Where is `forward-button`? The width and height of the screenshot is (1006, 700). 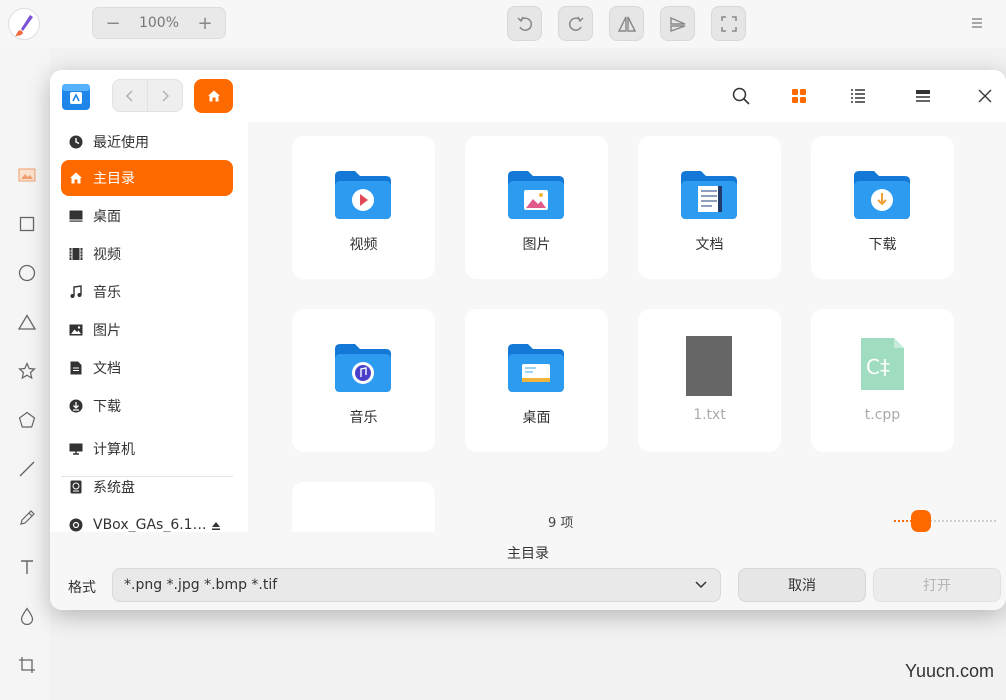
forward-button is located at coordinates (164, 95).